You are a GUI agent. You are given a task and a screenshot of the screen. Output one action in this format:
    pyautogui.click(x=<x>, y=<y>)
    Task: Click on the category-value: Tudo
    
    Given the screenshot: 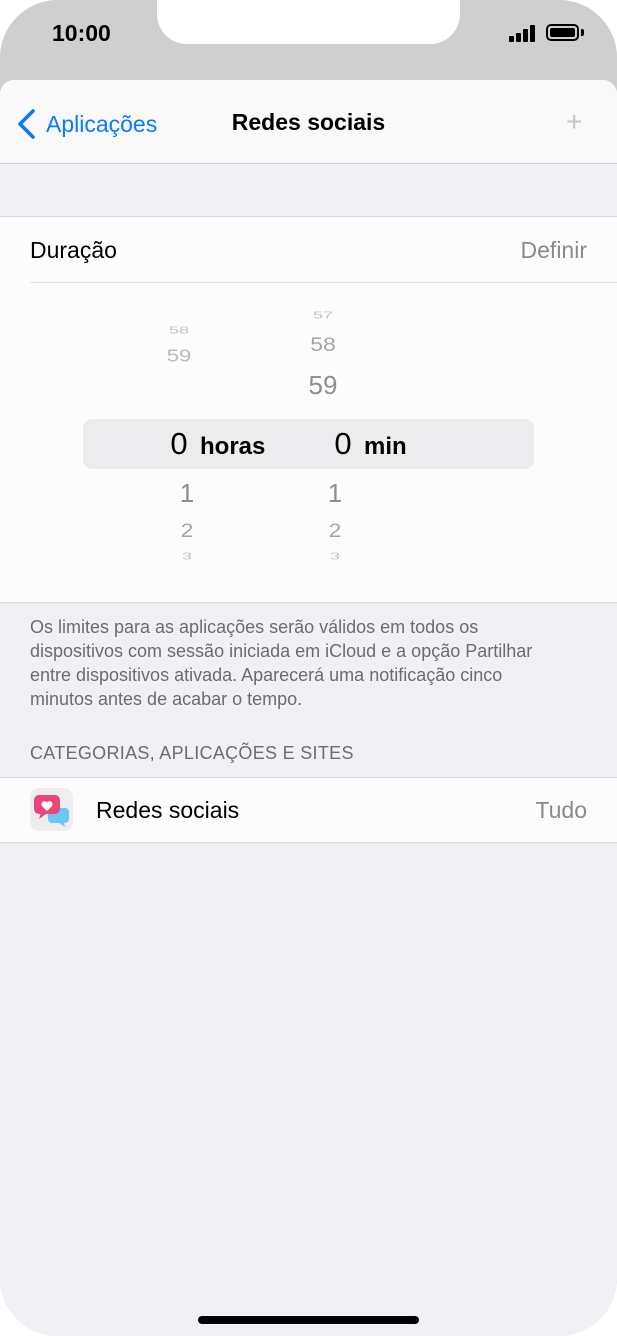 What is the action you would take?
    pyautogui.click(x=561, y=810)
    